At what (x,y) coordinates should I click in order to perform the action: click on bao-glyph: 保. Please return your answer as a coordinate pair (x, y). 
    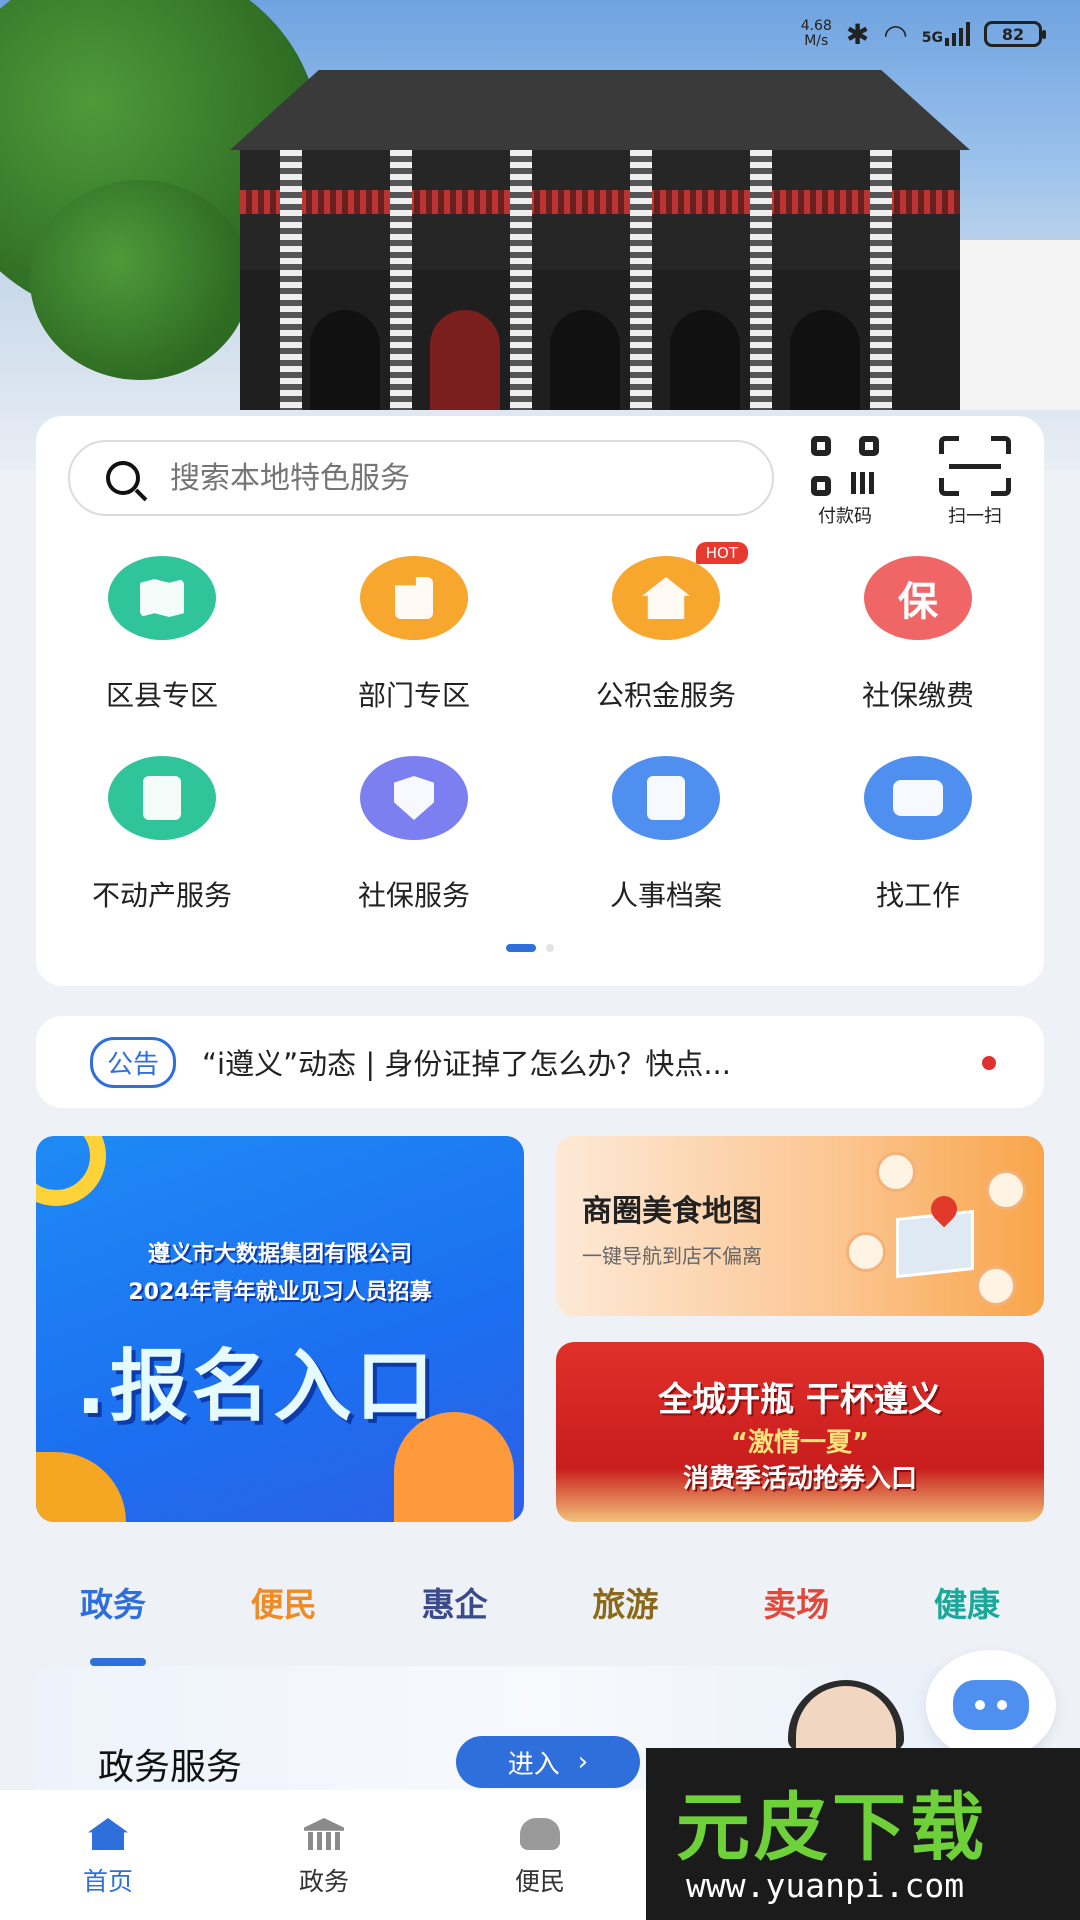
    Looking at the image, I should click on (918, 602).